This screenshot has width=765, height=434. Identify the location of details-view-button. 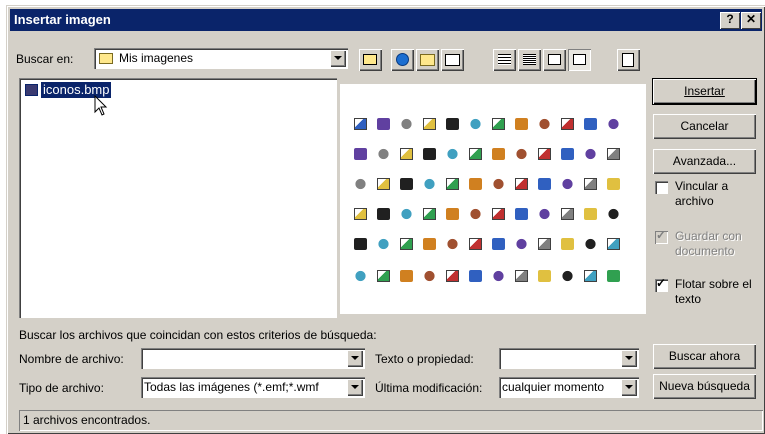
(529, 60).